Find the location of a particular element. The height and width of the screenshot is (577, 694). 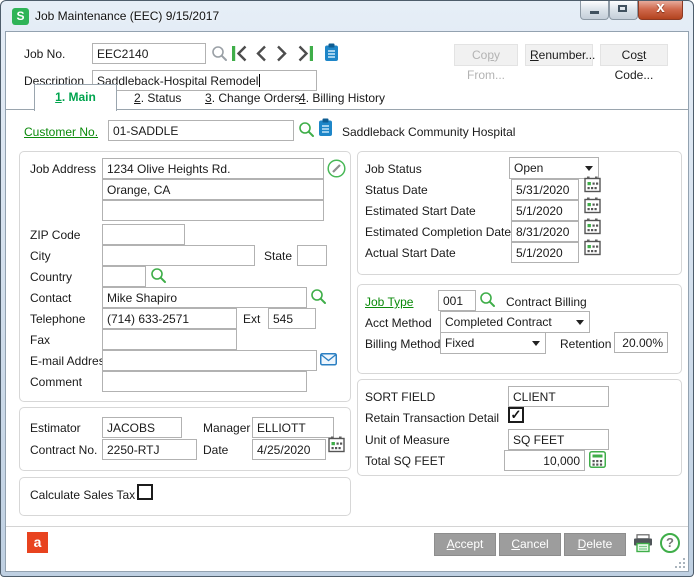

last-record-icon is located at coordinates (305, 53).